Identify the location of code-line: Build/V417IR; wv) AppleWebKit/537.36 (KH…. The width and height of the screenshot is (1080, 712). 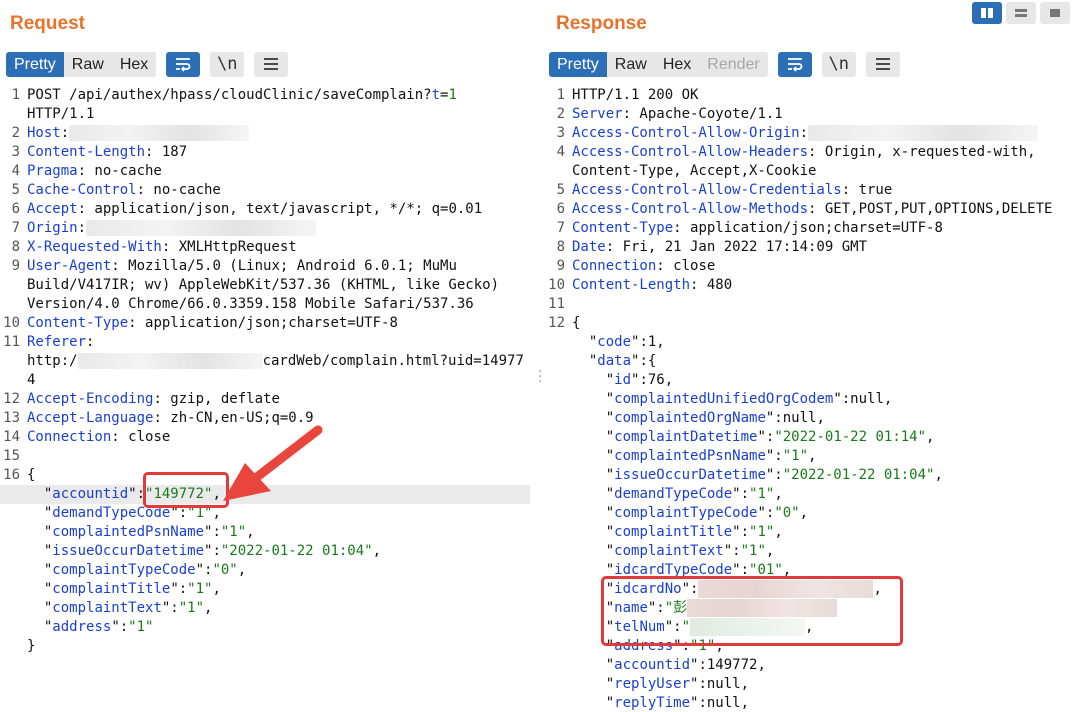
(265, 285).